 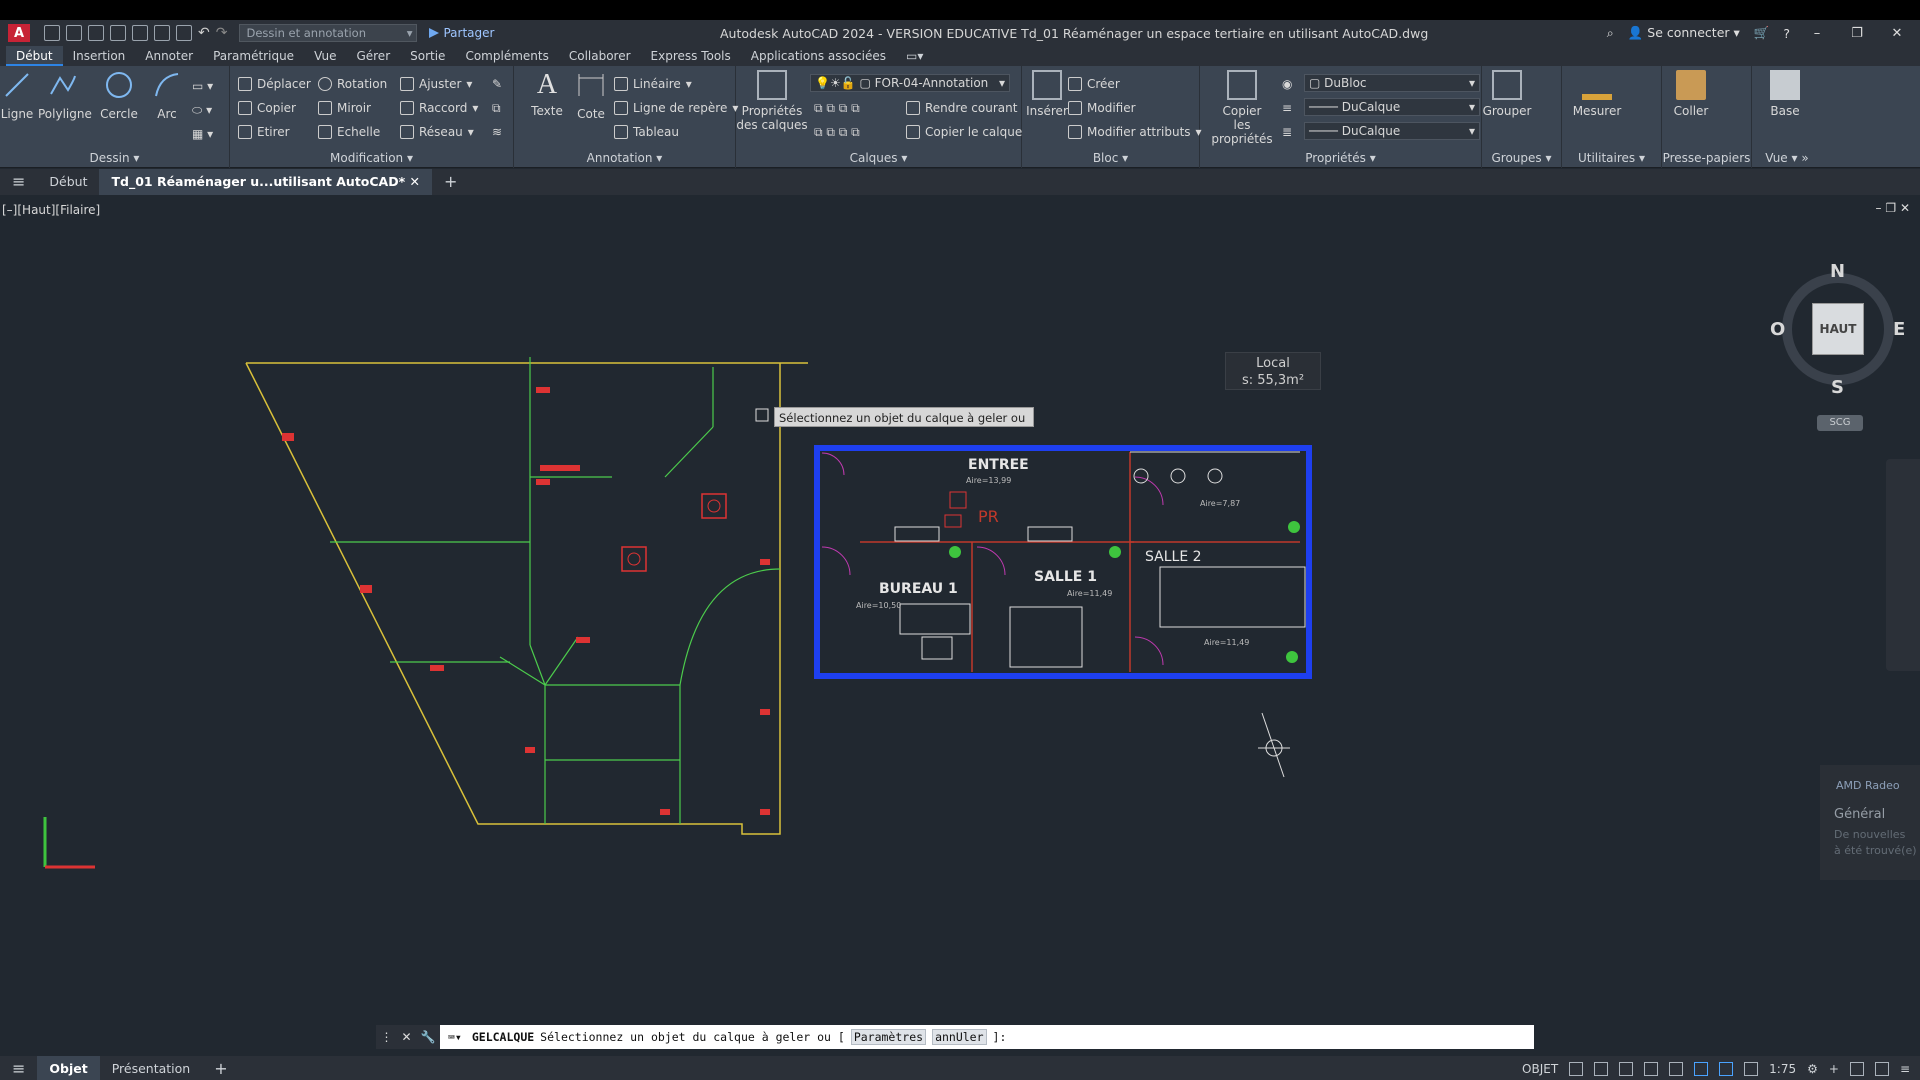 I want to click on minimize-button: –, so click(x=1817, y=33).